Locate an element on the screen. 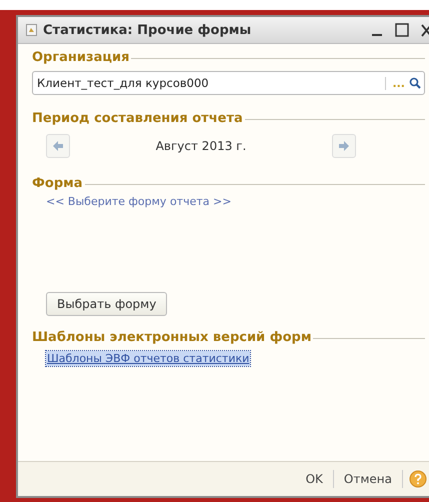 This screenshot has height=502, width=429. right-arrow-icon is located at coordinates (344, 146).